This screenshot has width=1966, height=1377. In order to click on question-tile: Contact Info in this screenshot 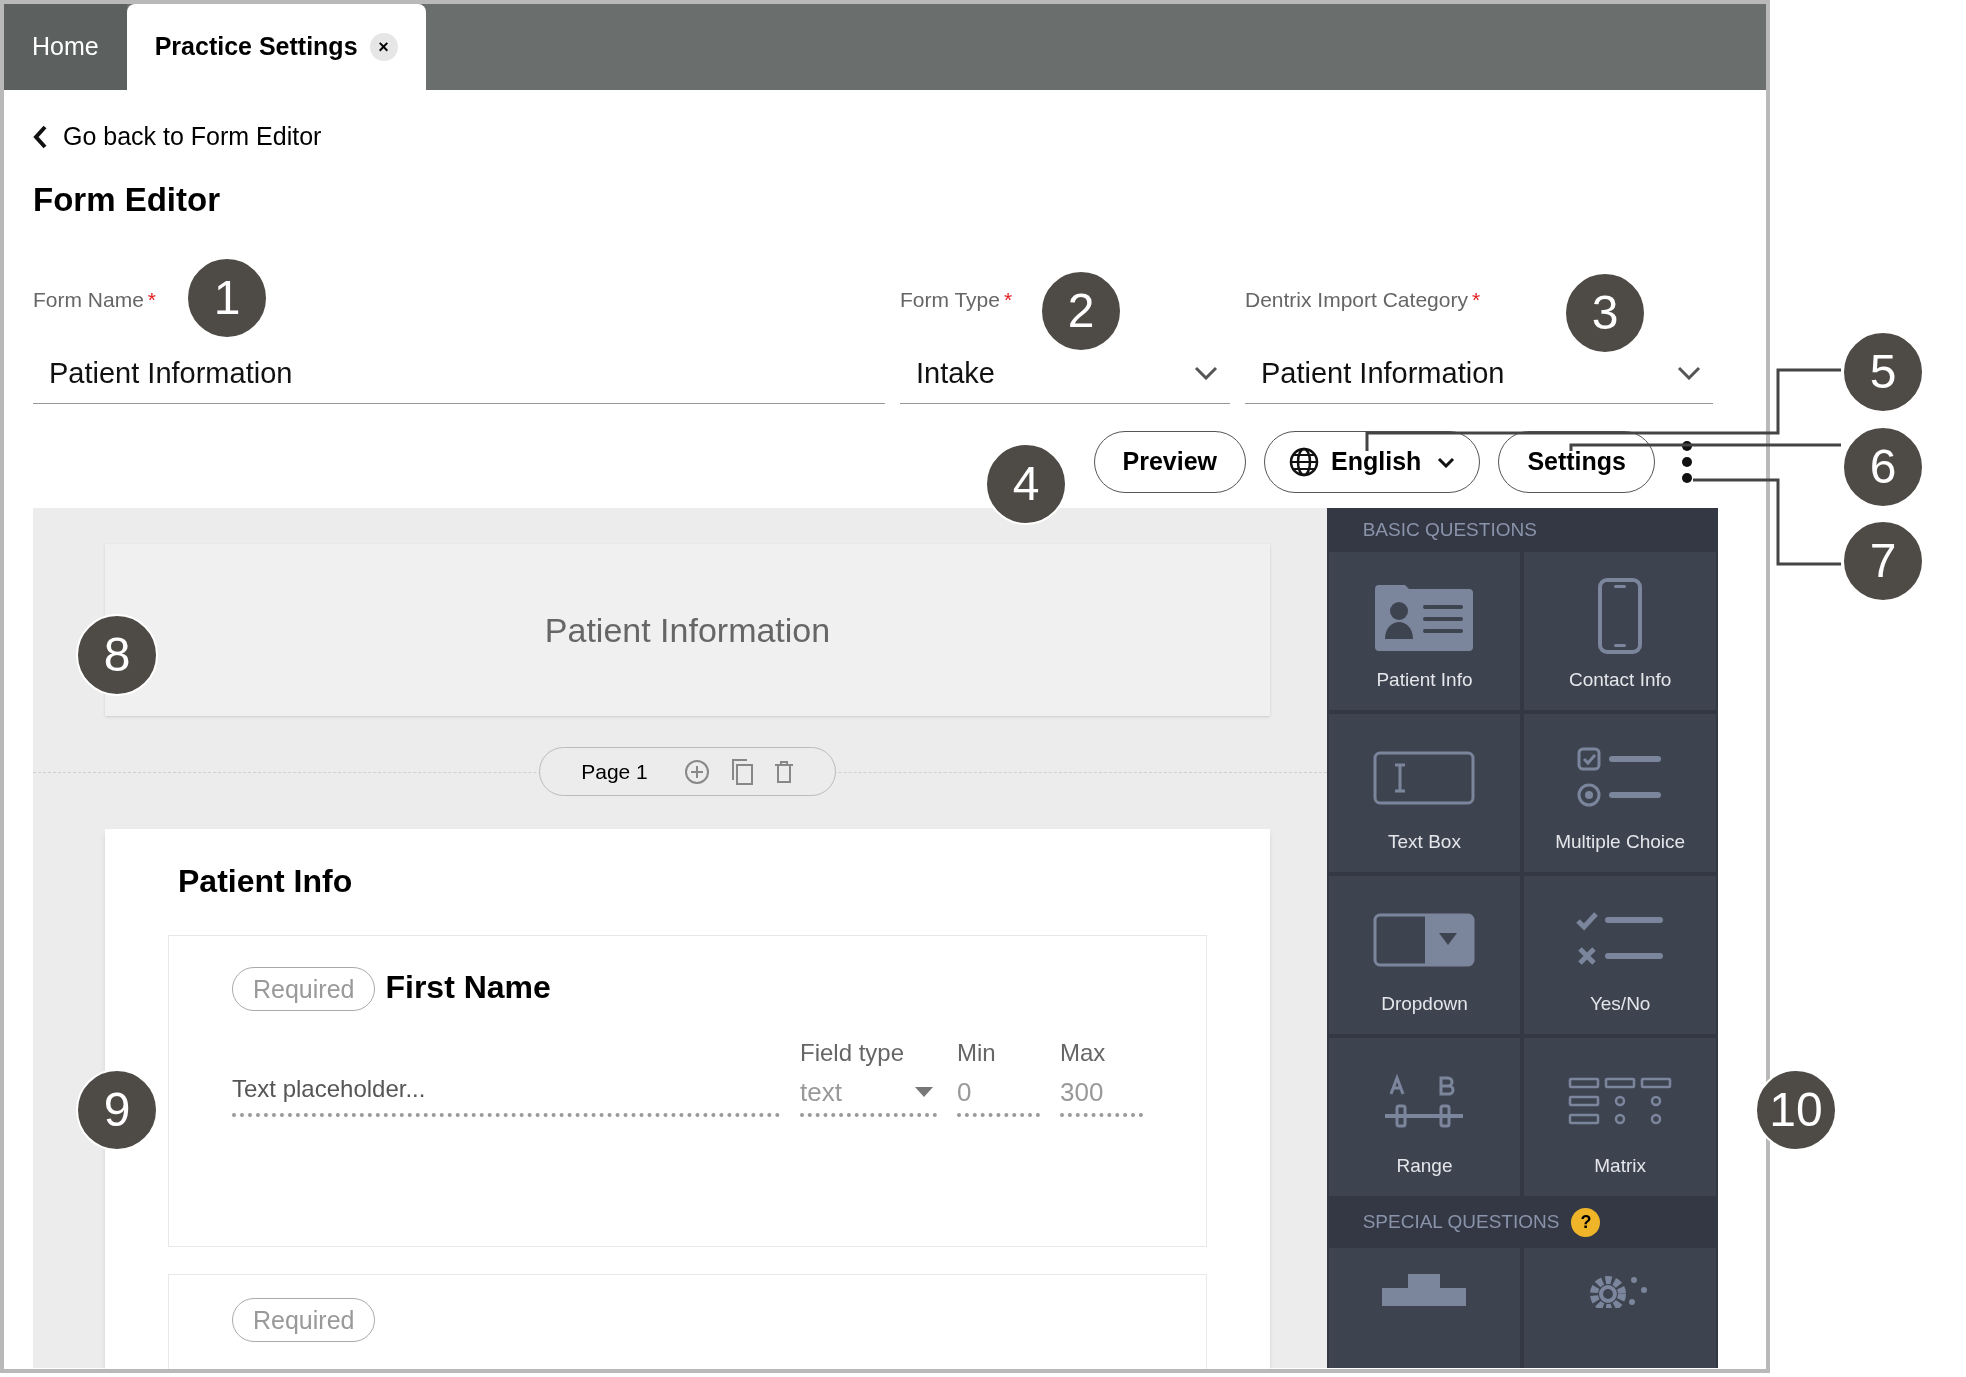, I will do `click(1620, 631)`.